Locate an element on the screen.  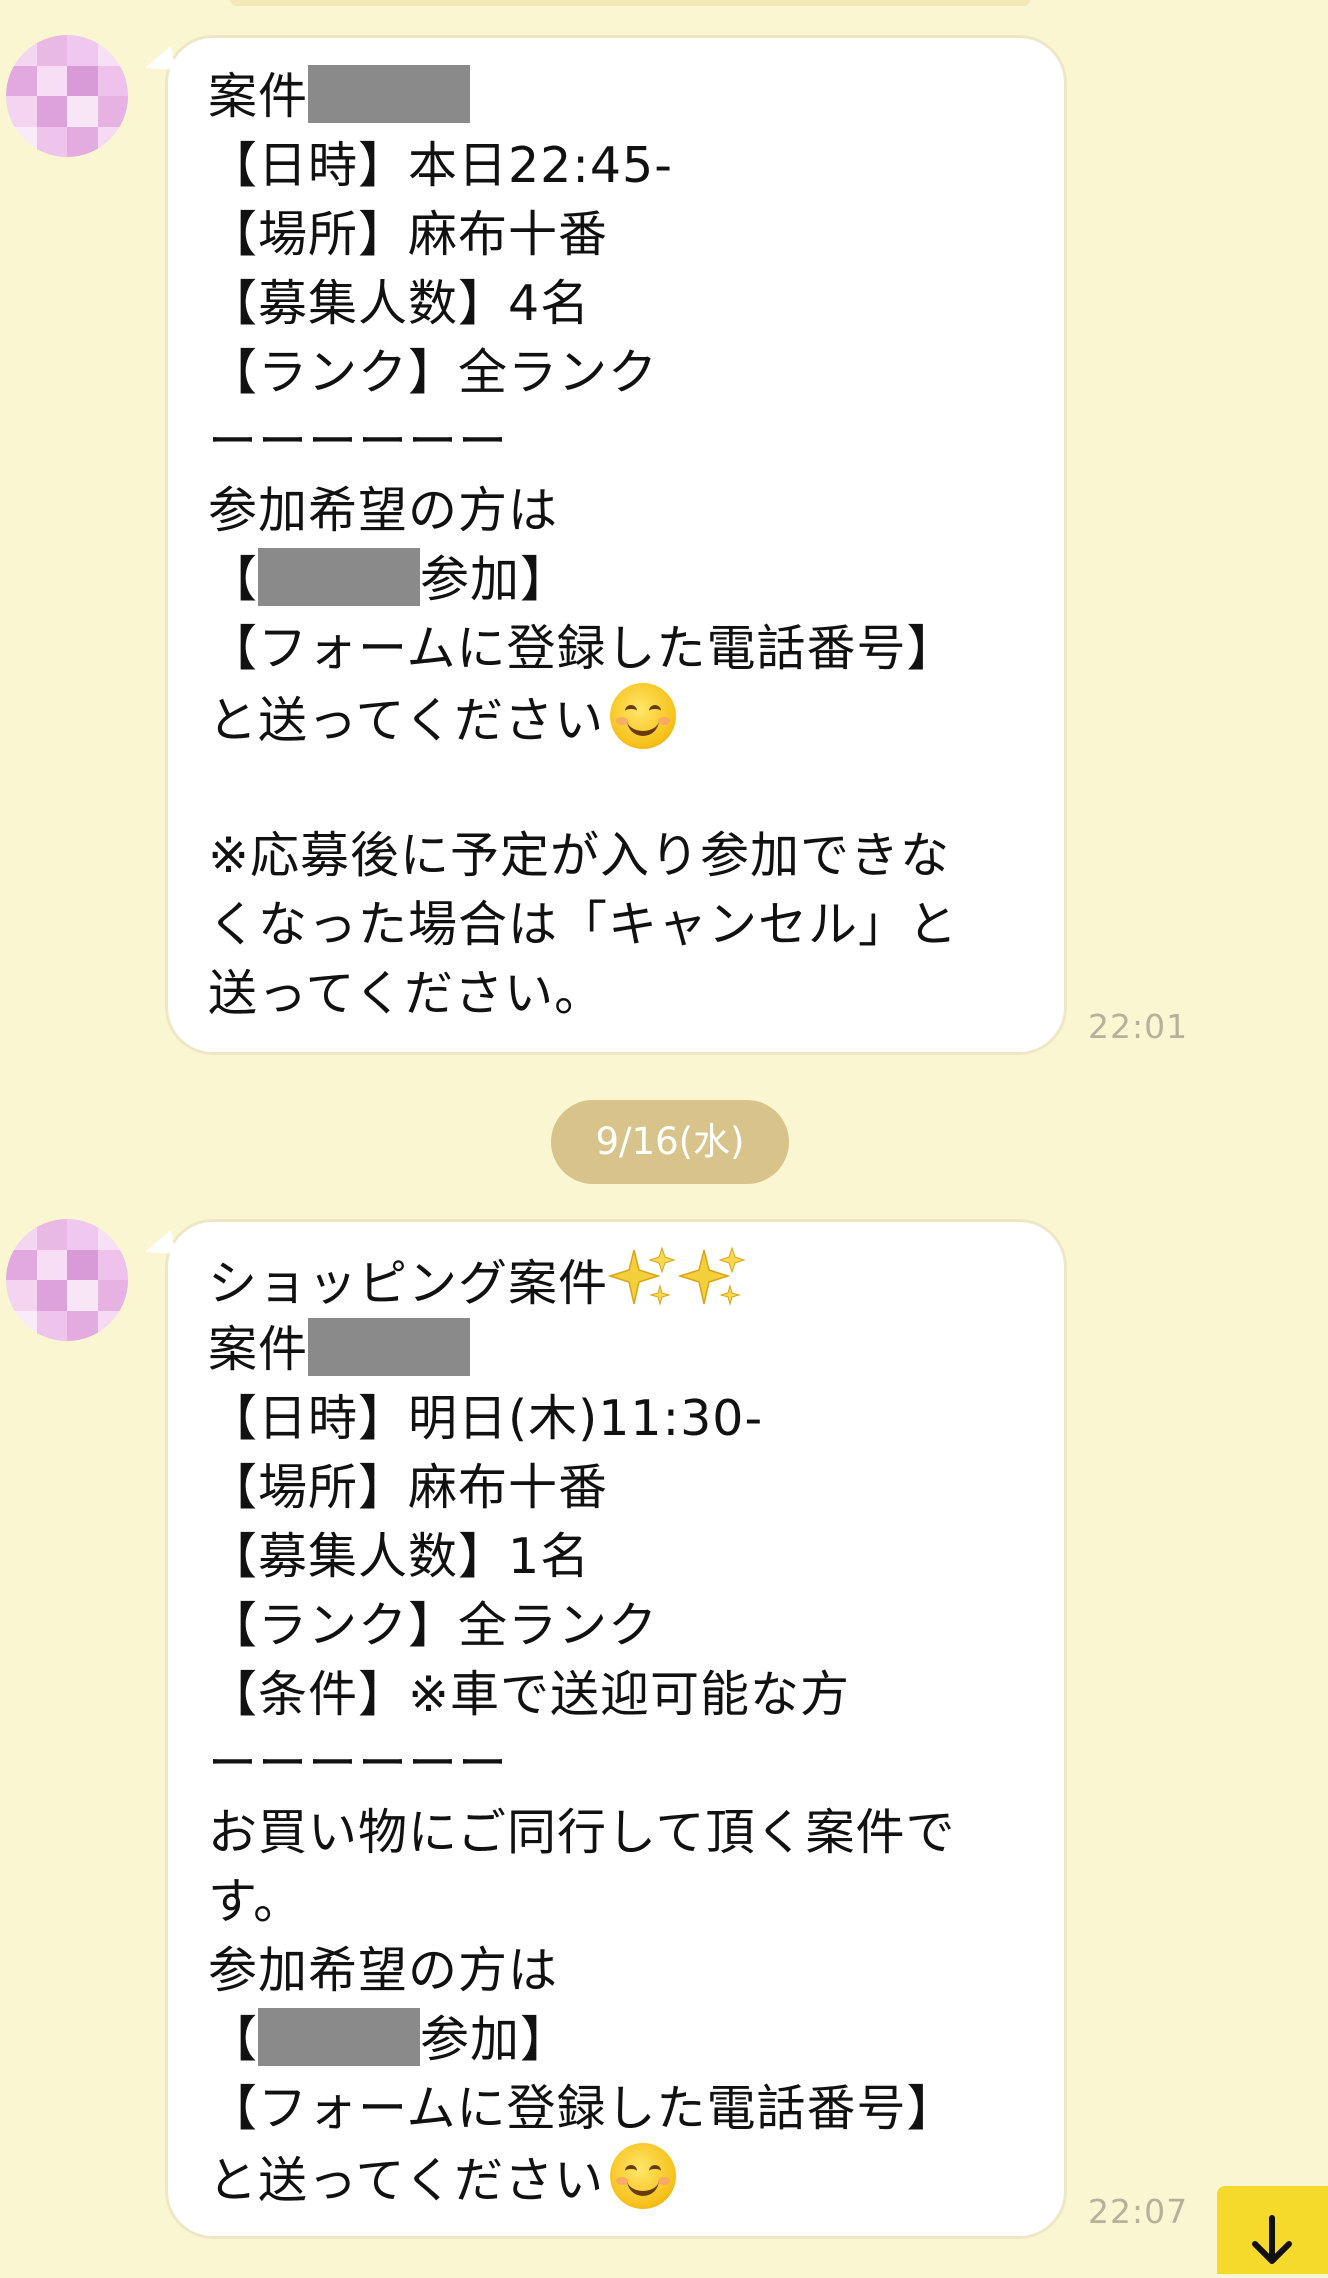
line-text: 【募集人数】4名 is located at coordinates (399, 303).